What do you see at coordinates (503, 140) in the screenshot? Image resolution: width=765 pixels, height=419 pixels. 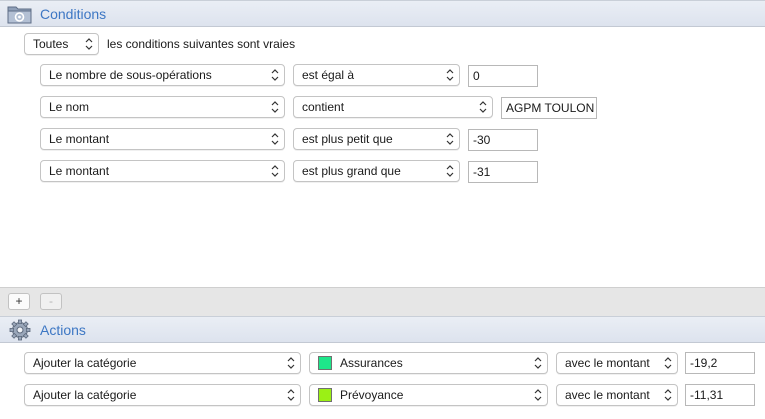 I see `condition-value-input: -30` at bounding box center [503, 140].